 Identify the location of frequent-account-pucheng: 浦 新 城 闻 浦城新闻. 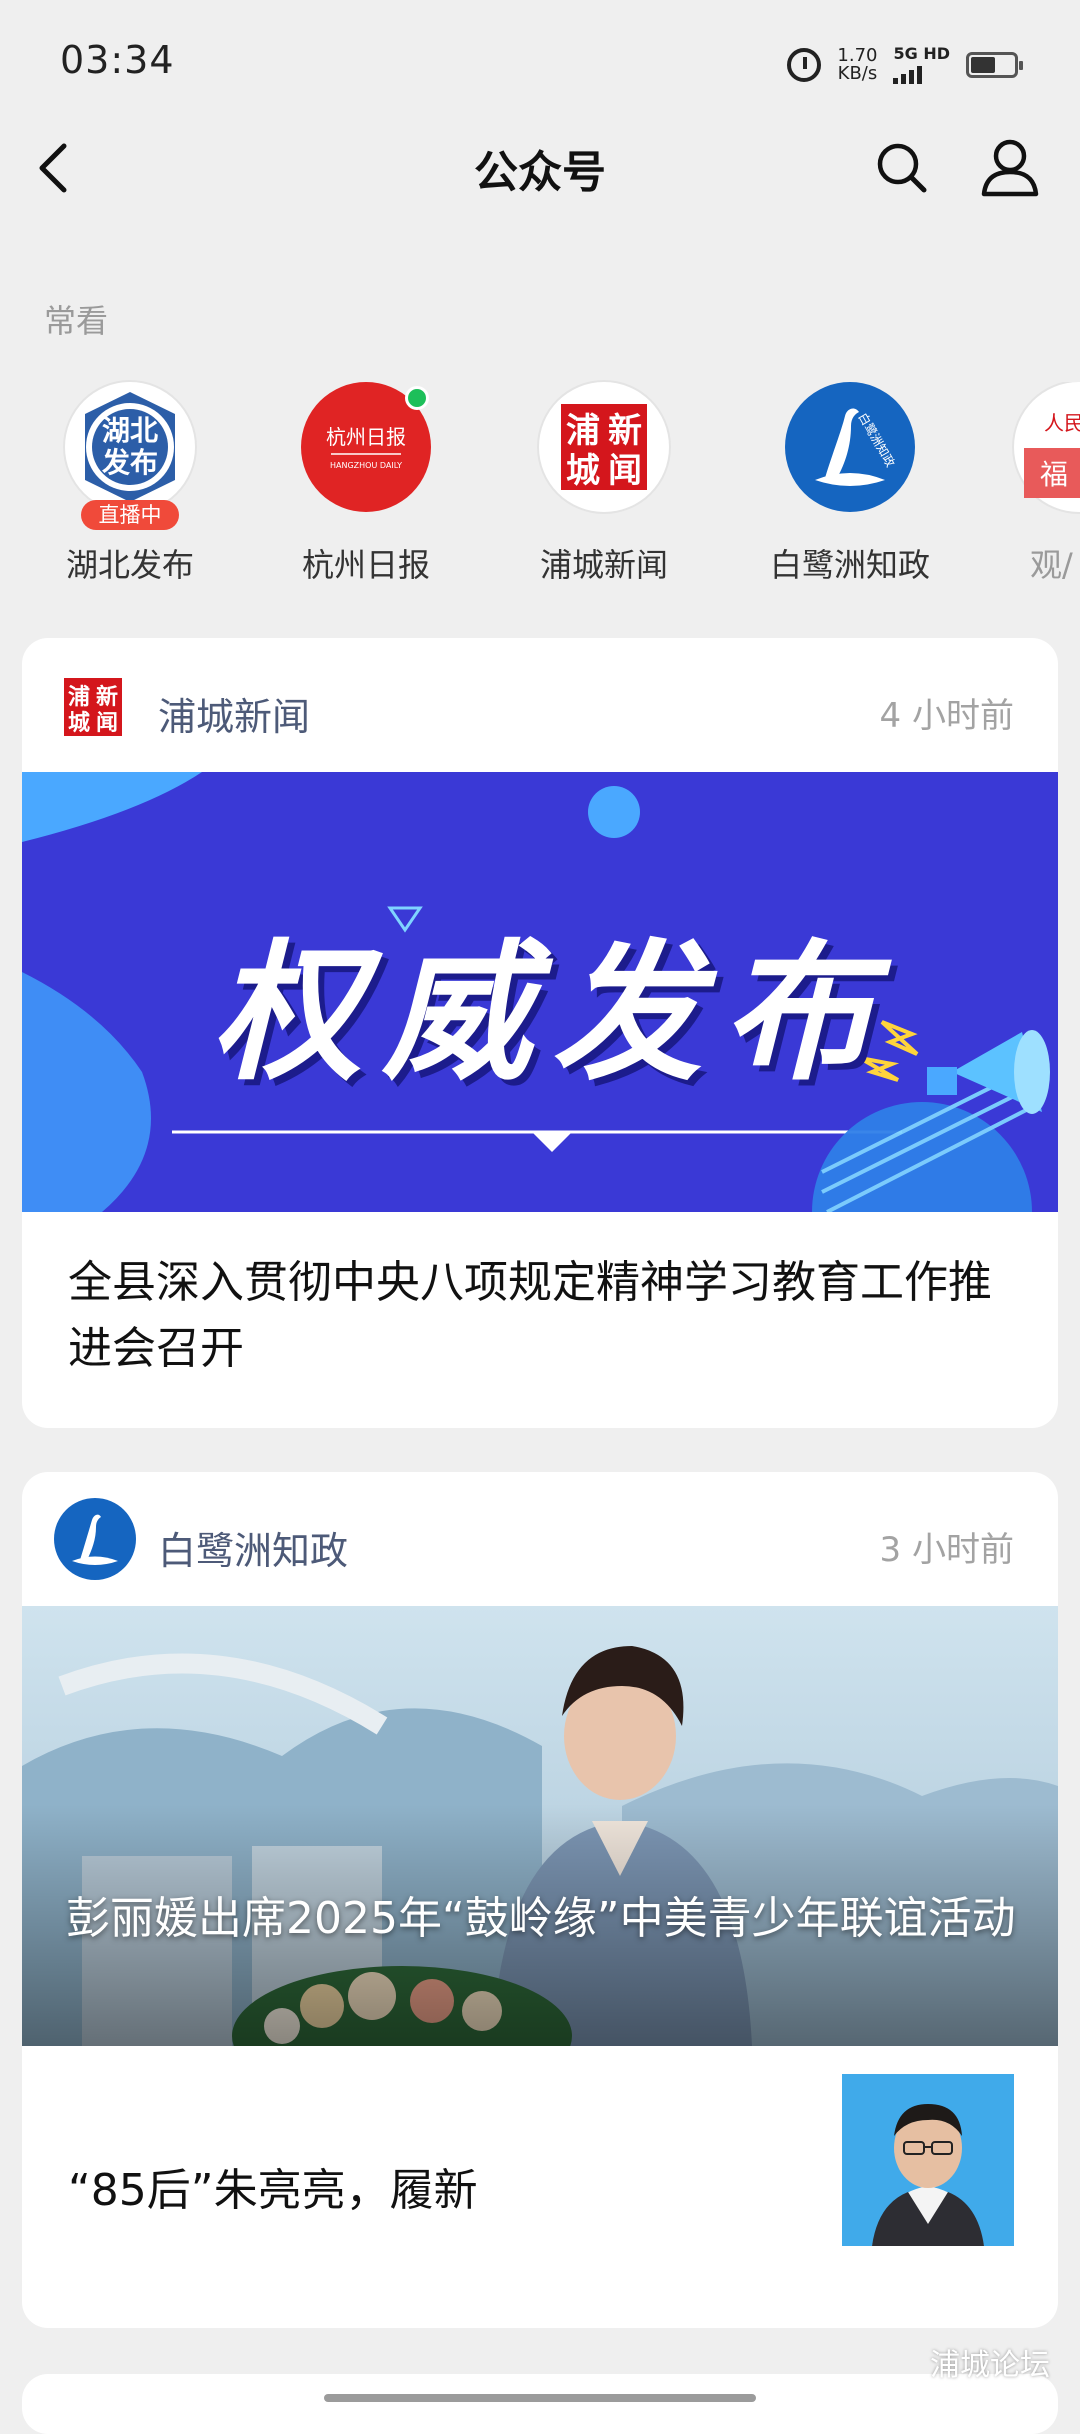
(604, 484).